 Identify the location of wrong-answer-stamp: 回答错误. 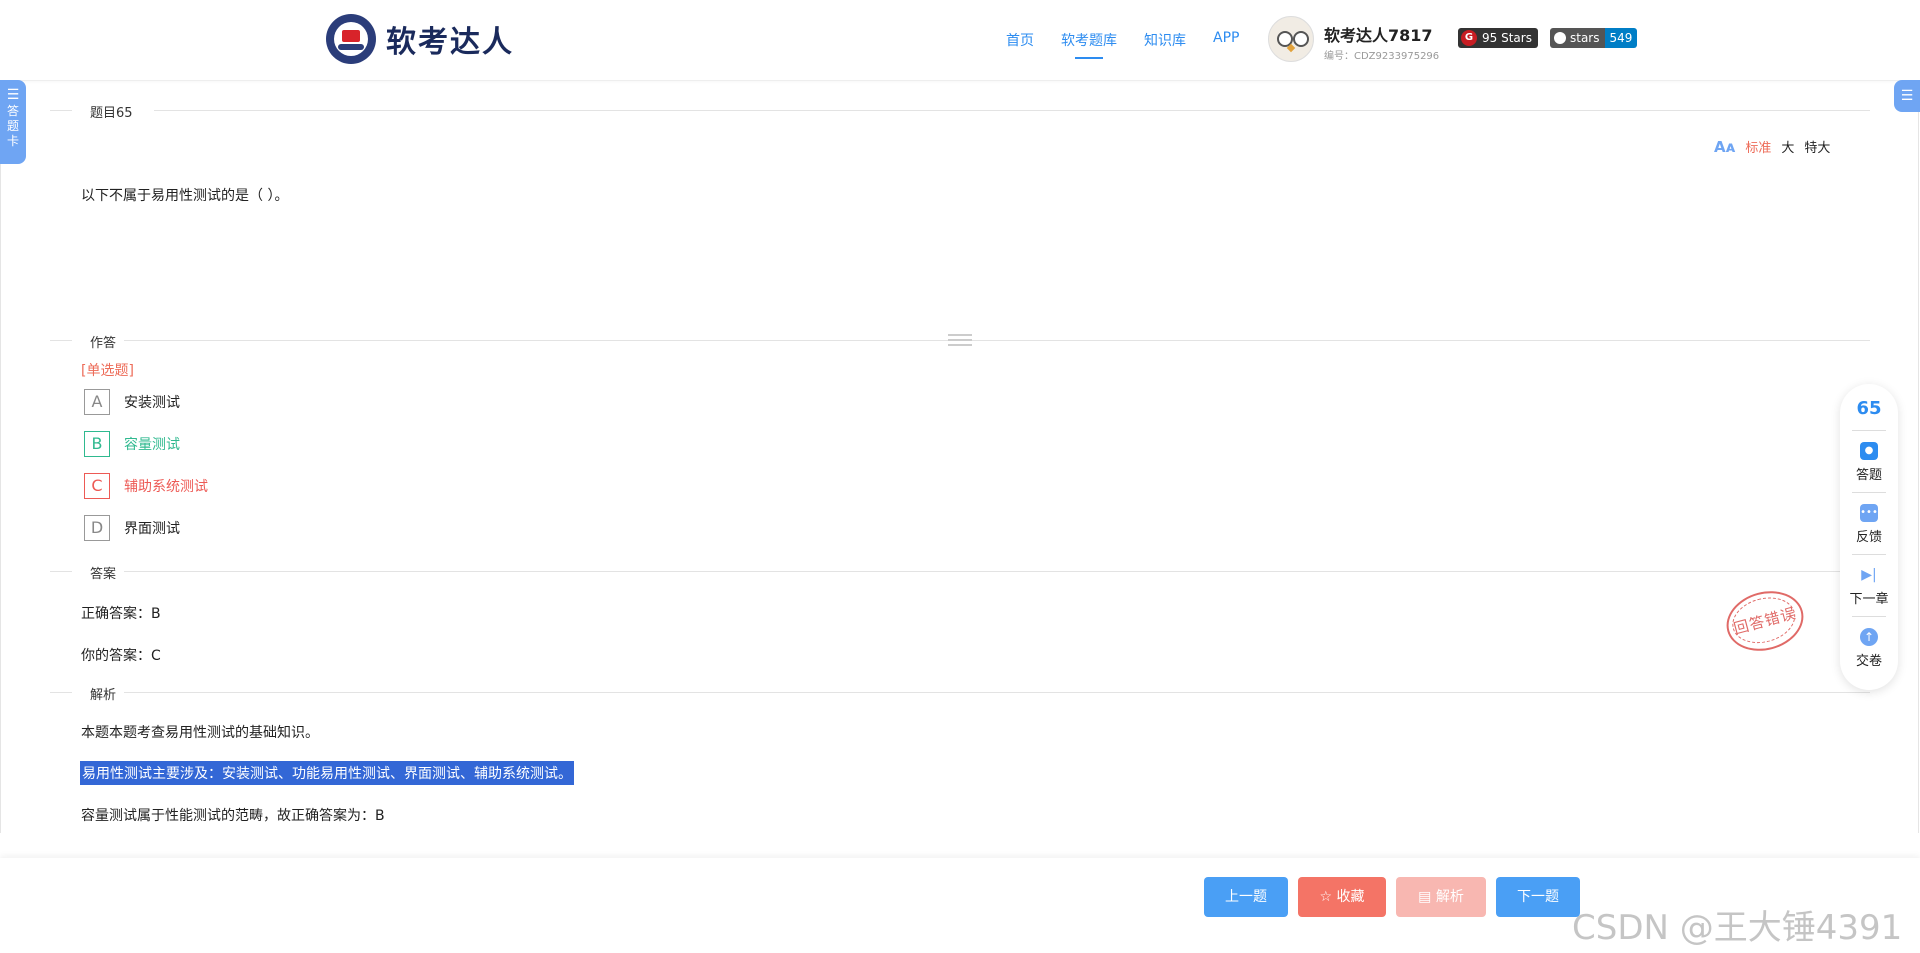
(1765, 621).